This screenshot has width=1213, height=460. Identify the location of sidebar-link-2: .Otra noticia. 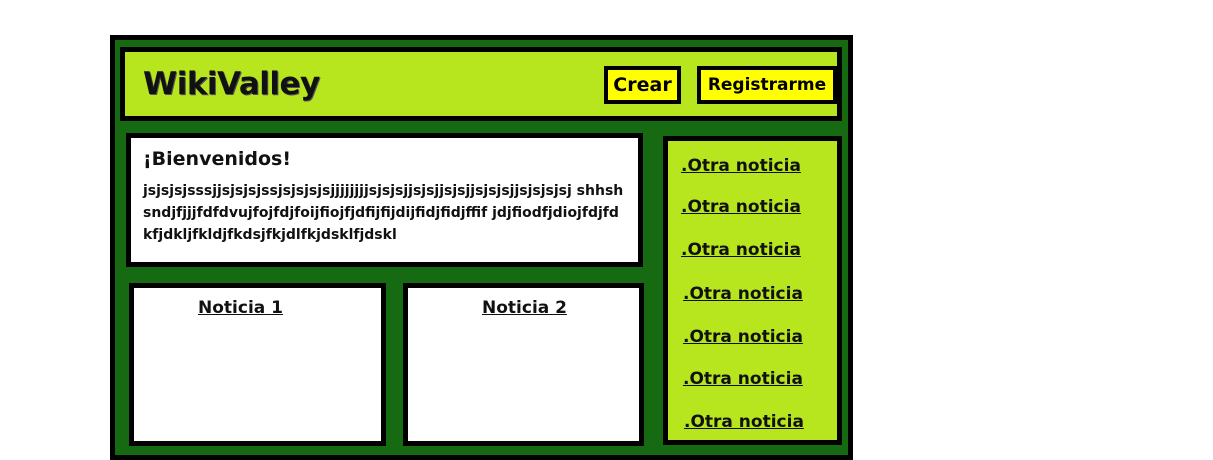
(741, 207).